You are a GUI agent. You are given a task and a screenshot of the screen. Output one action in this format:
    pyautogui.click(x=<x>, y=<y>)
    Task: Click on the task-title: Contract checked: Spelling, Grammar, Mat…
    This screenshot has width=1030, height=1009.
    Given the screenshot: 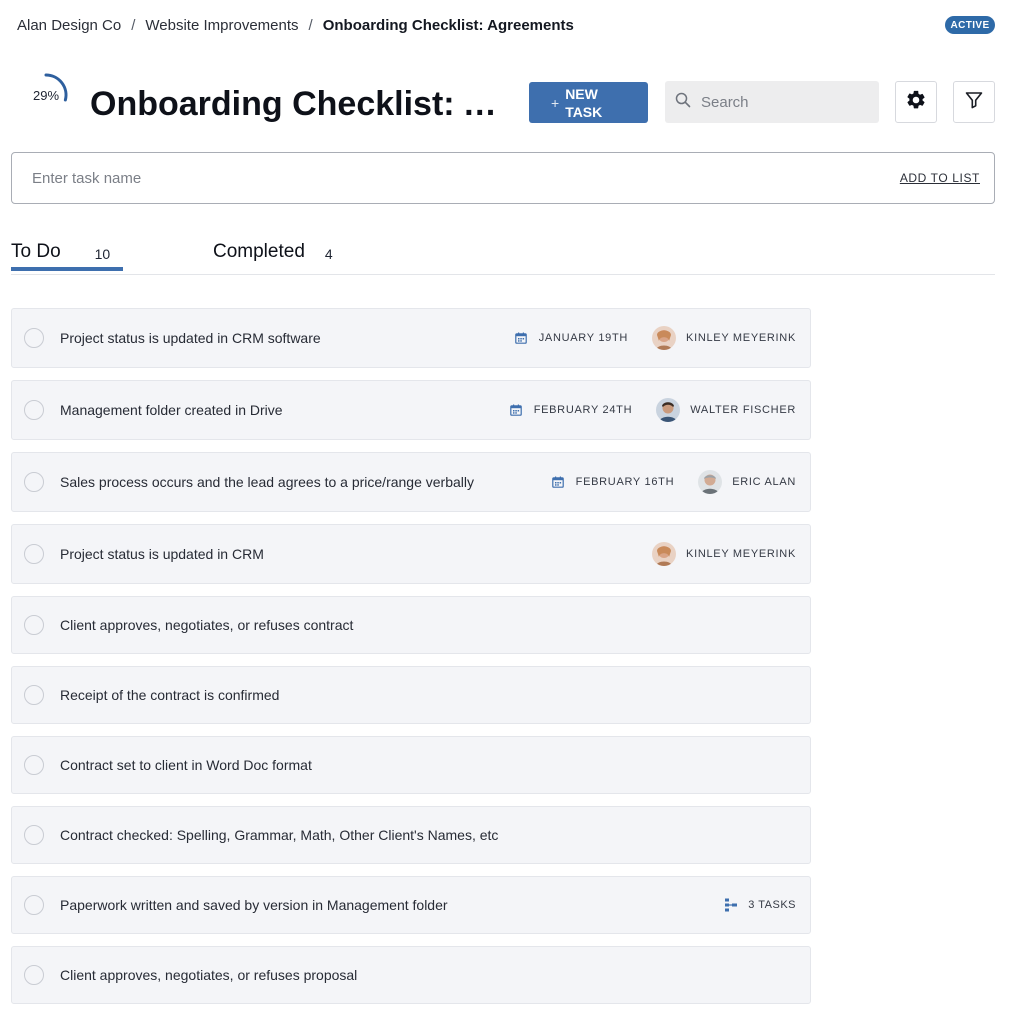 What is the action you would take?
    pyautogui.click(x=279, y=835)
    